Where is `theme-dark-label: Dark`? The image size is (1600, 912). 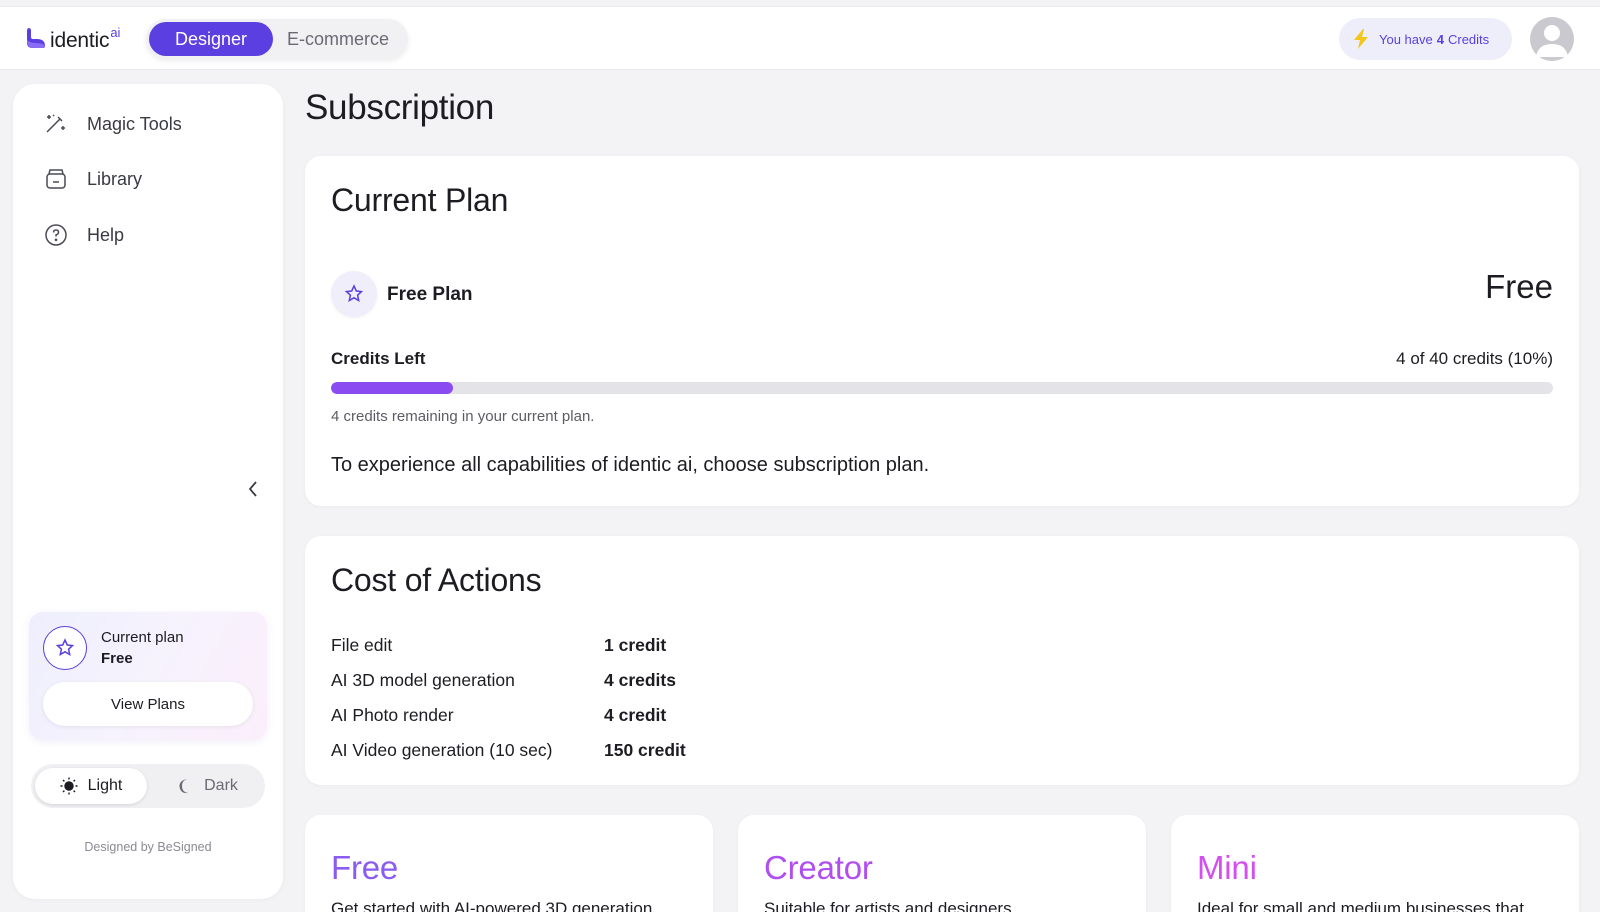
theme-dark-label: Dark is located at coordinates (221, 785).